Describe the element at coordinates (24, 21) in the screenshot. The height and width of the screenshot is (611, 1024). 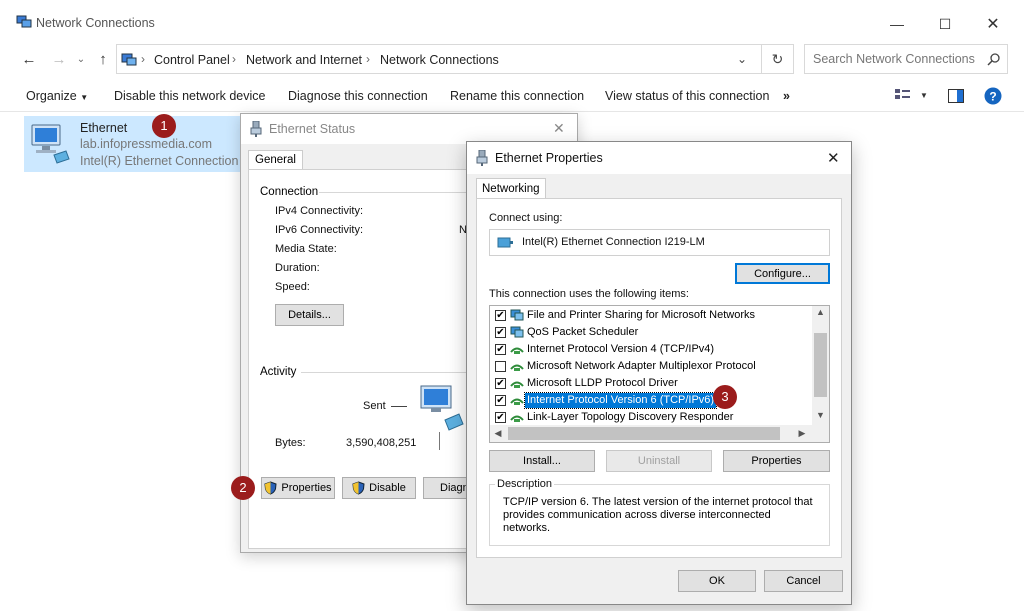
I see `network-connections-icon` at that location.